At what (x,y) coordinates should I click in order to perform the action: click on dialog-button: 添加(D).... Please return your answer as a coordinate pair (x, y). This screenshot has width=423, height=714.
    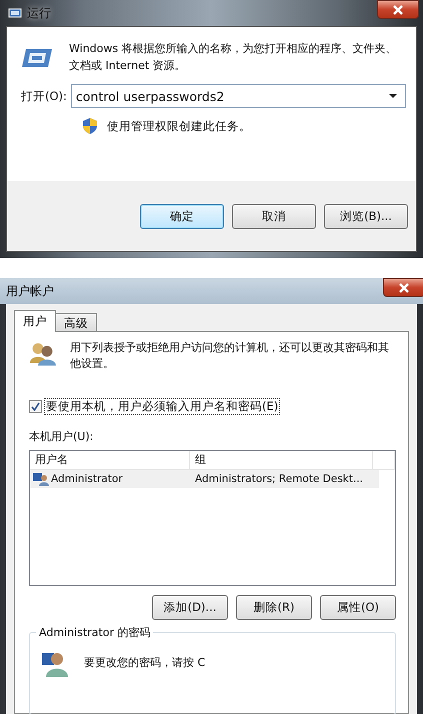
    Looking at the image, I should click on (190, 607).